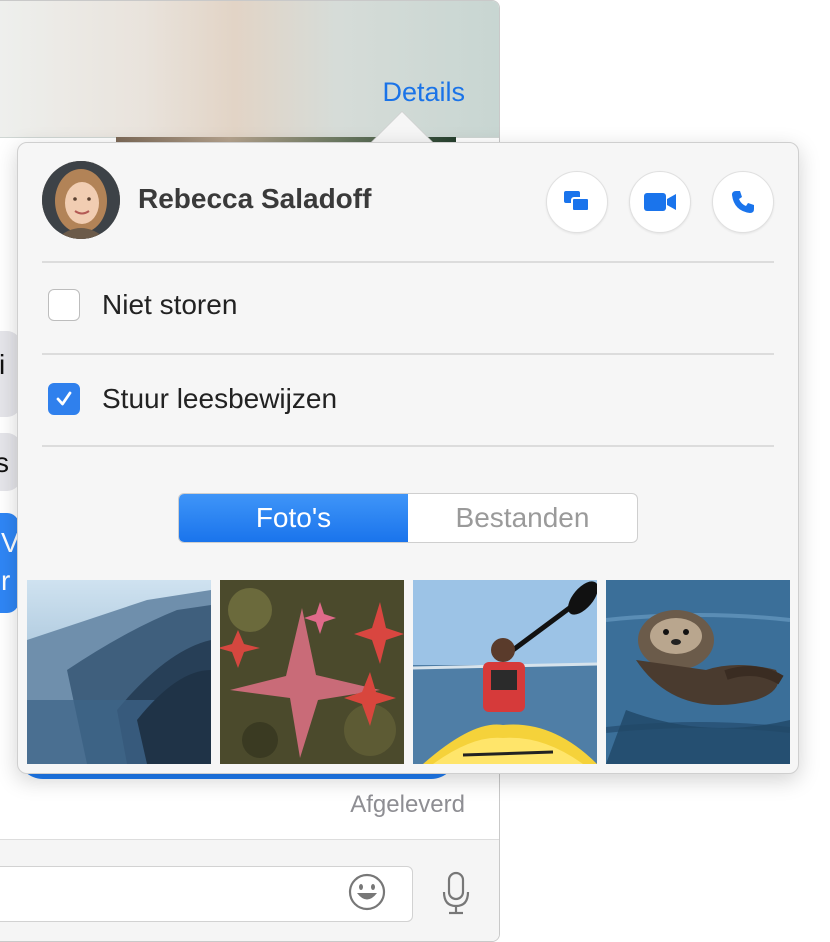 The height and width of the screenshot is (942, 830). Describe the element at coordinates (64, 305) in the screenshot. I see `do-not-disturb-checkbox` at that location.